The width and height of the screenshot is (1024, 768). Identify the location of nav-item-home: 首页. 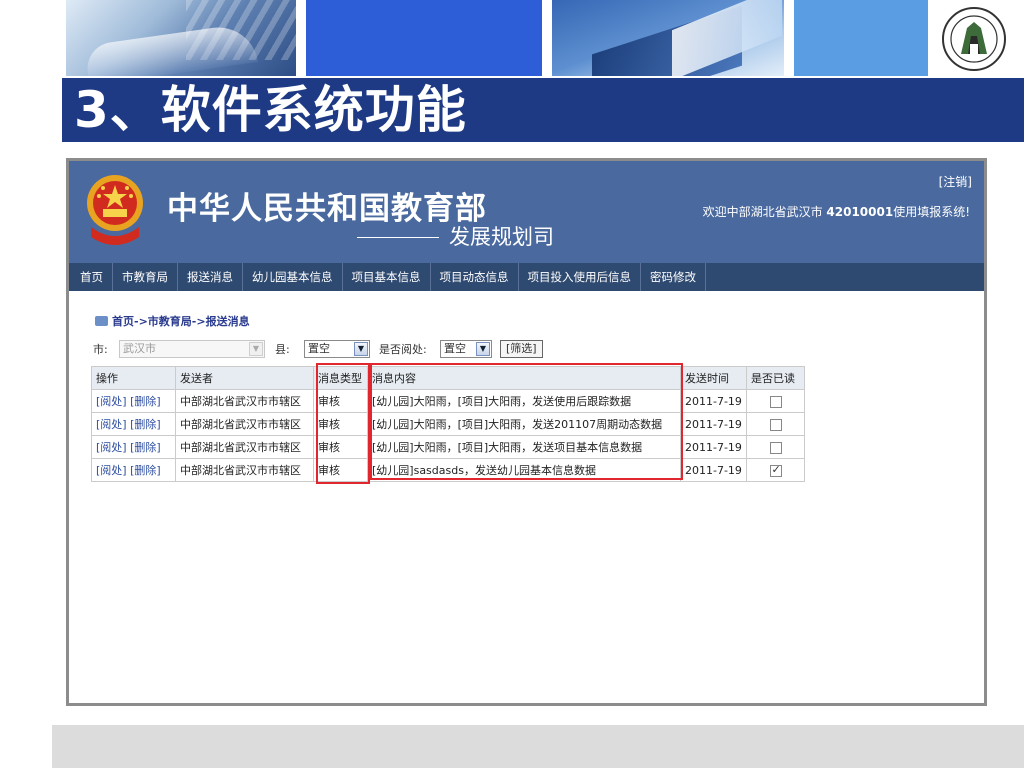
(91, 277).